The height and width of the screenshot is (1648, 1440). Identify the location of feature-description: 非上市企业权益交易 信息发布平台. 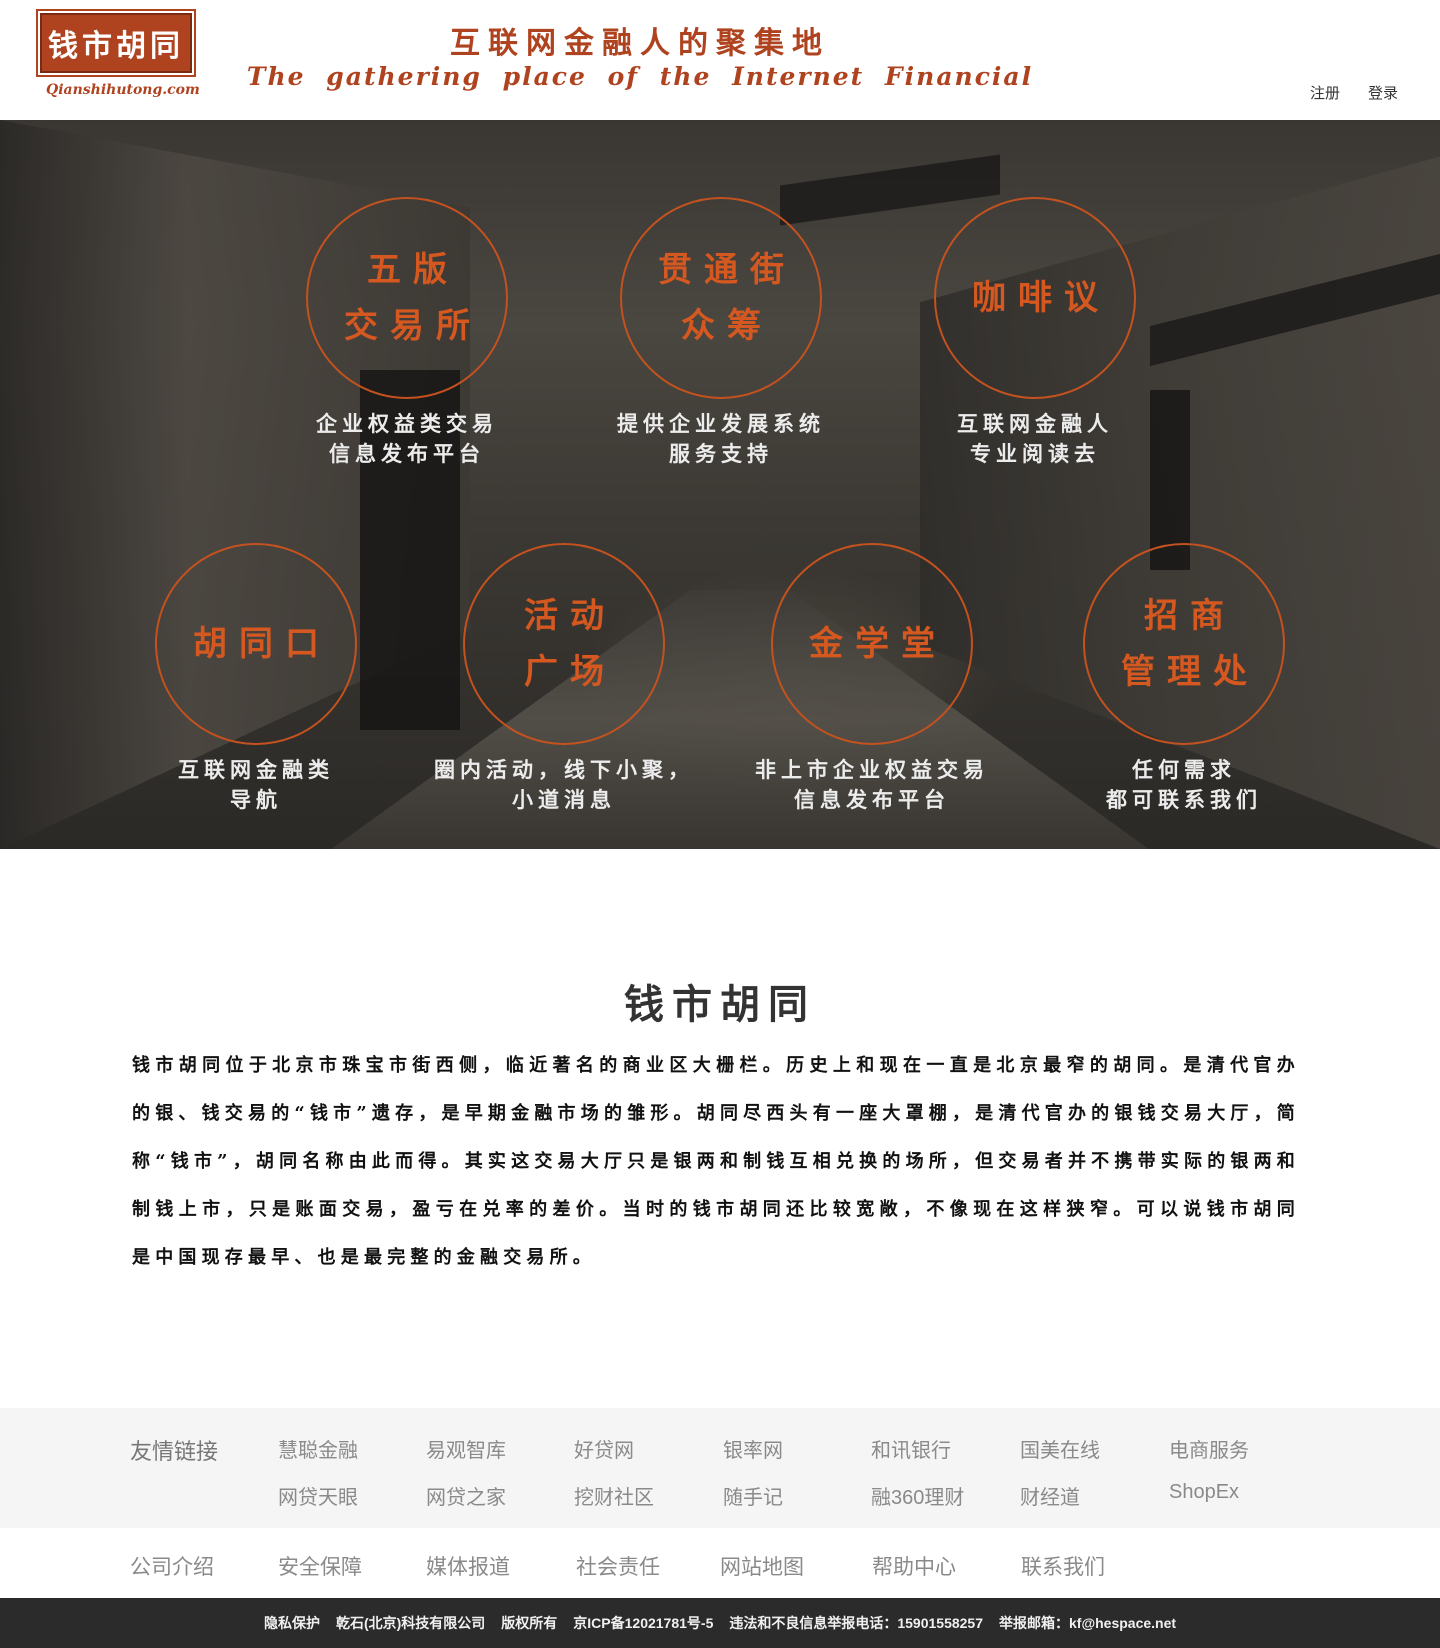
(872, 785).